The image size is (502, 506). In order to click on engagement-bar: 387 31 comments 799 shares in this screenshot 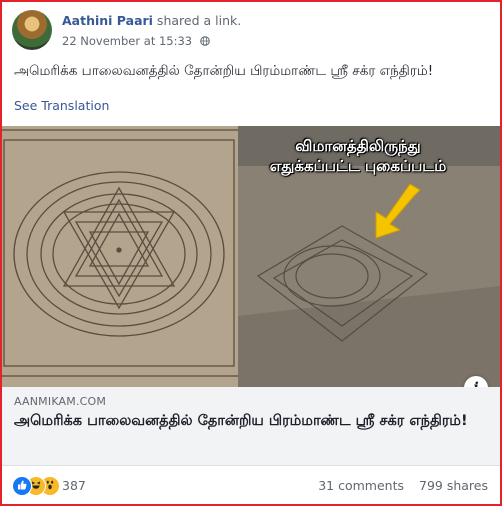, I will do `click(251, 485)`.